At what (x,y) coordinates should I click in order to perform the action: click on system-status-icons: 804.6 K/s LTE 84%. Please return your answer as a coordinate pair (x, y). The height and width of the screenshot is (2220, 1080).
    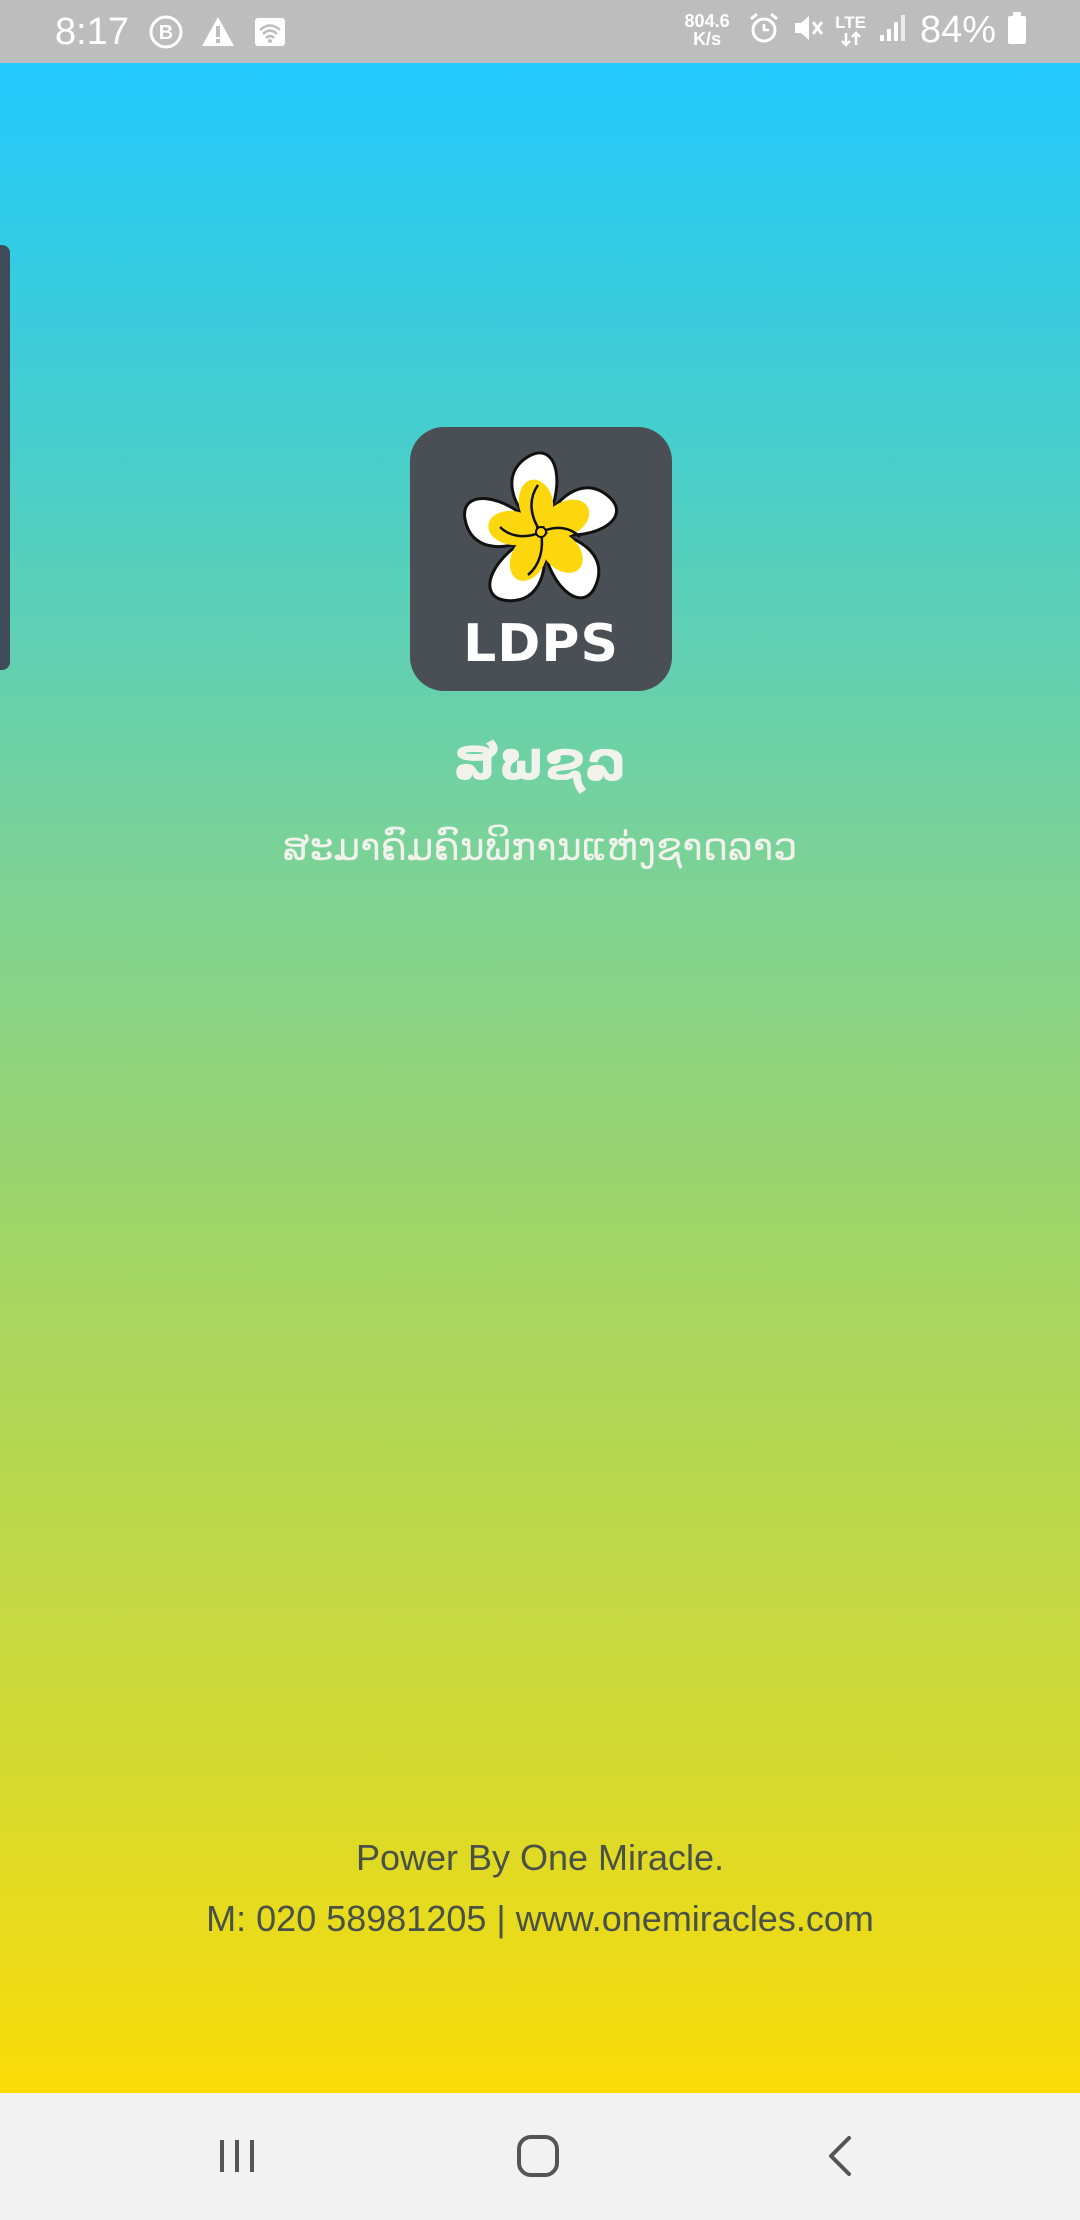
    Looking at the image, I should click on (852, 30).